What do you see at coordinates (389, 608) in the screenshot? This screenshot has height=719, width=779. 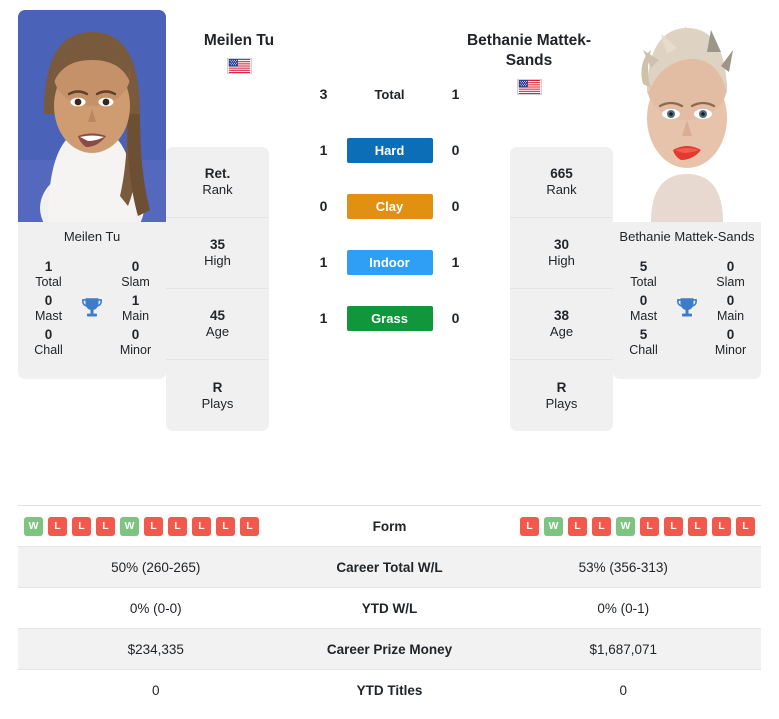 I see `stats-row-ytd-wl: 0% (0-0) YTD W/L 0% (0-1)` at bounding box center [389, 608].